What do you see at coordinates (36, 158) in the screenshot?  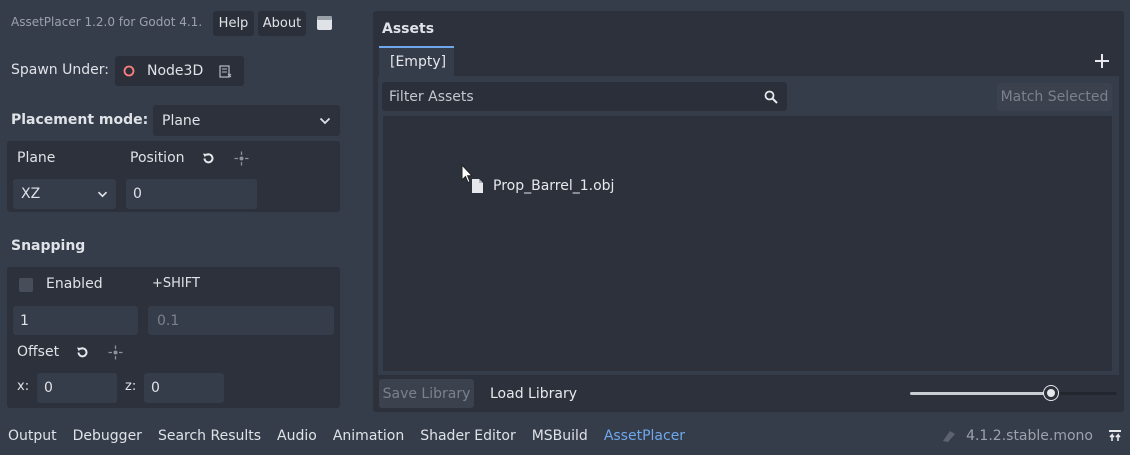 I see `plane-label: Plane` at bounding box center [36, 158].